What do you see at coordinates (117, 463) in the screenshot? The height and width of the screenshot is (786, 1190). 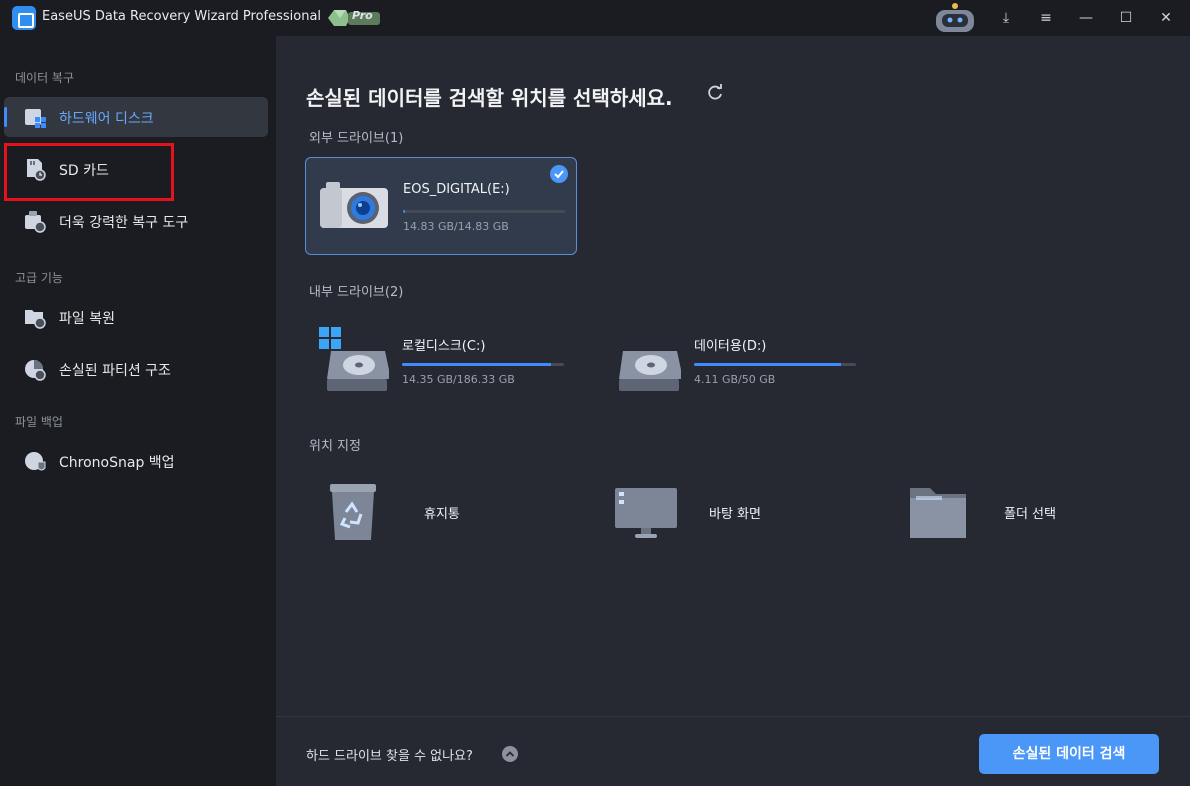 I see `sidebar-item-label: ChronoSnap 백업` at bounding box center [117, 463].